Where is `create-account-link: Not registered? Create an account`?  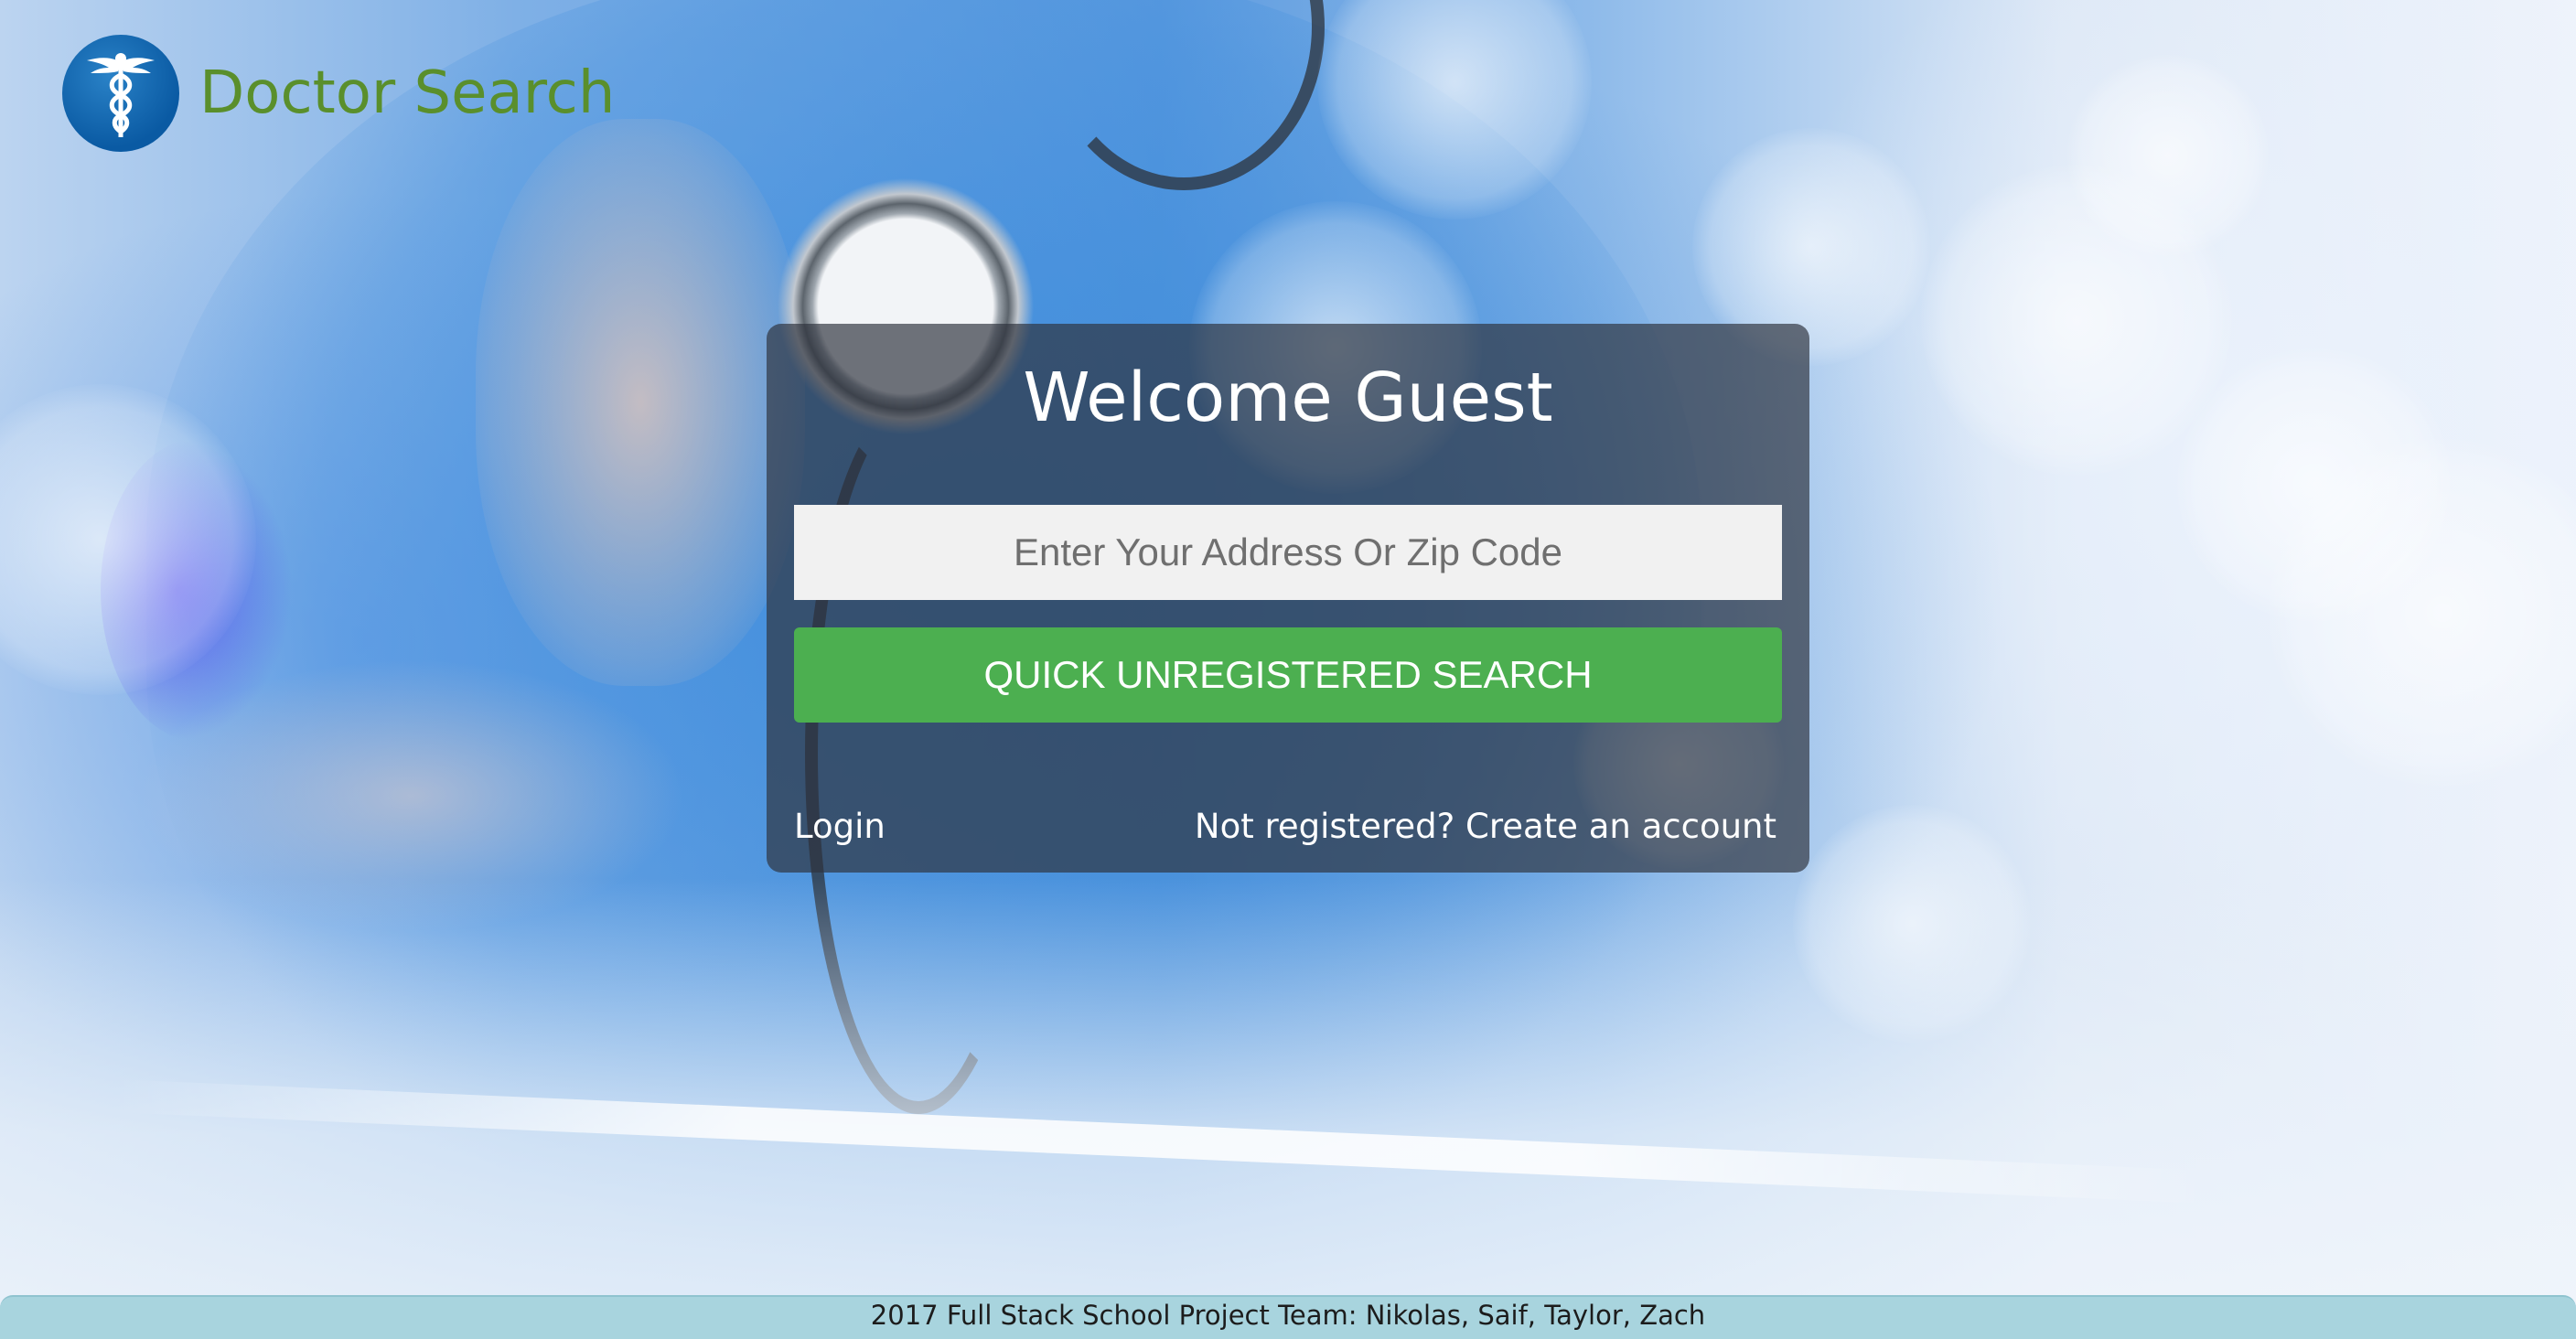 create-account-link: Not registered? Create an account is located at coordinates (1486, 826).